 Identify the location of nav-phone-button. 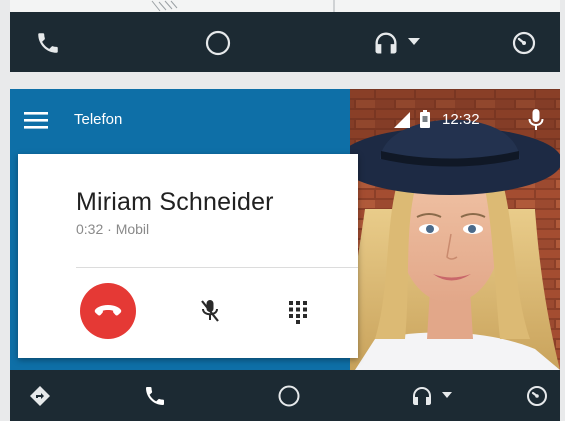
(48, 43).